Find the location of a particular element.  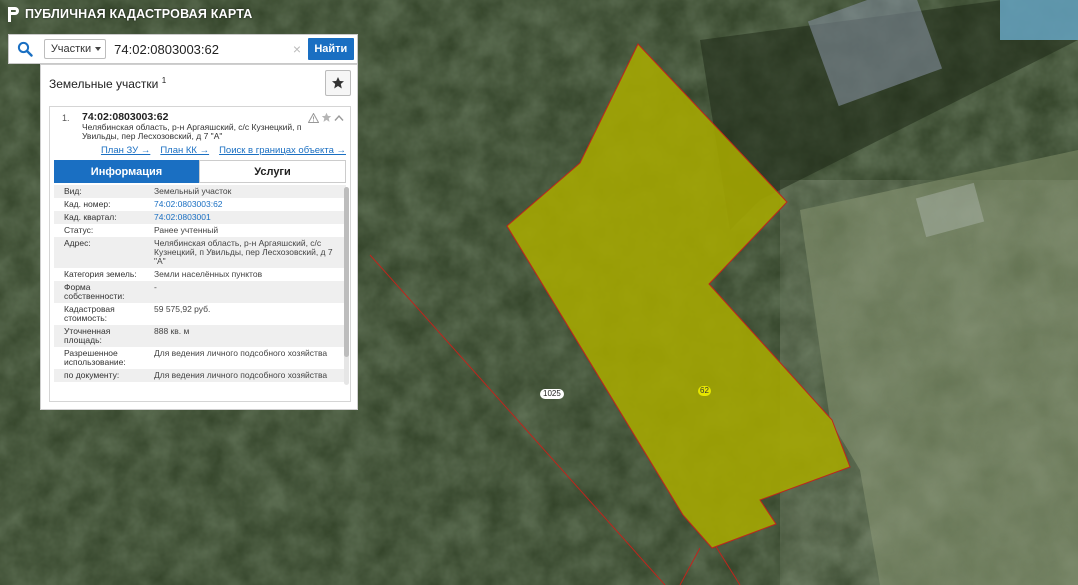

info-scrollbar is located at coordinates (346, 286).